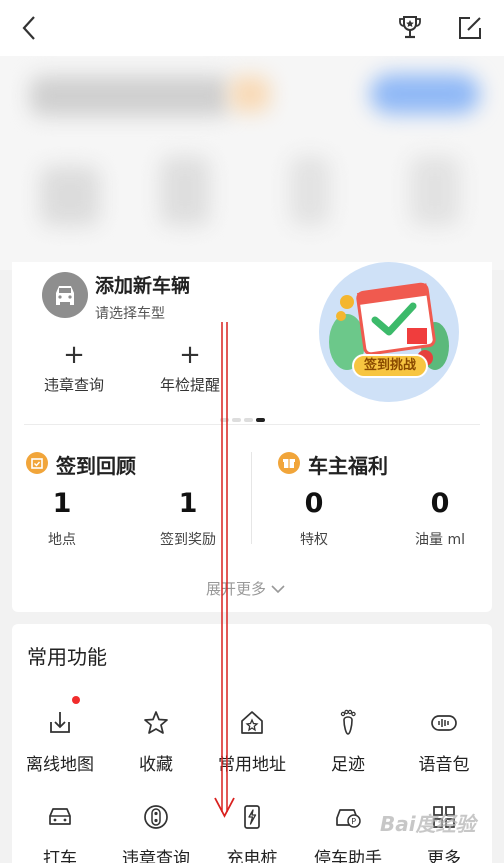 The width and height of the screenshot is (504, 863). Describe the element at coordinates (348, 464) in the screenshot. I see `owner-benefits-title: 车主福利` at that location.